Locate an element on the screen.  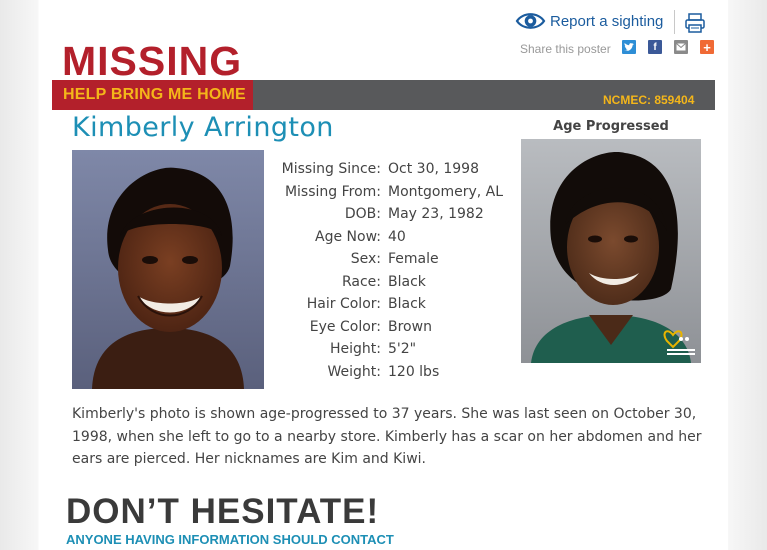
eye-icon is located at coordinates (530, 21).